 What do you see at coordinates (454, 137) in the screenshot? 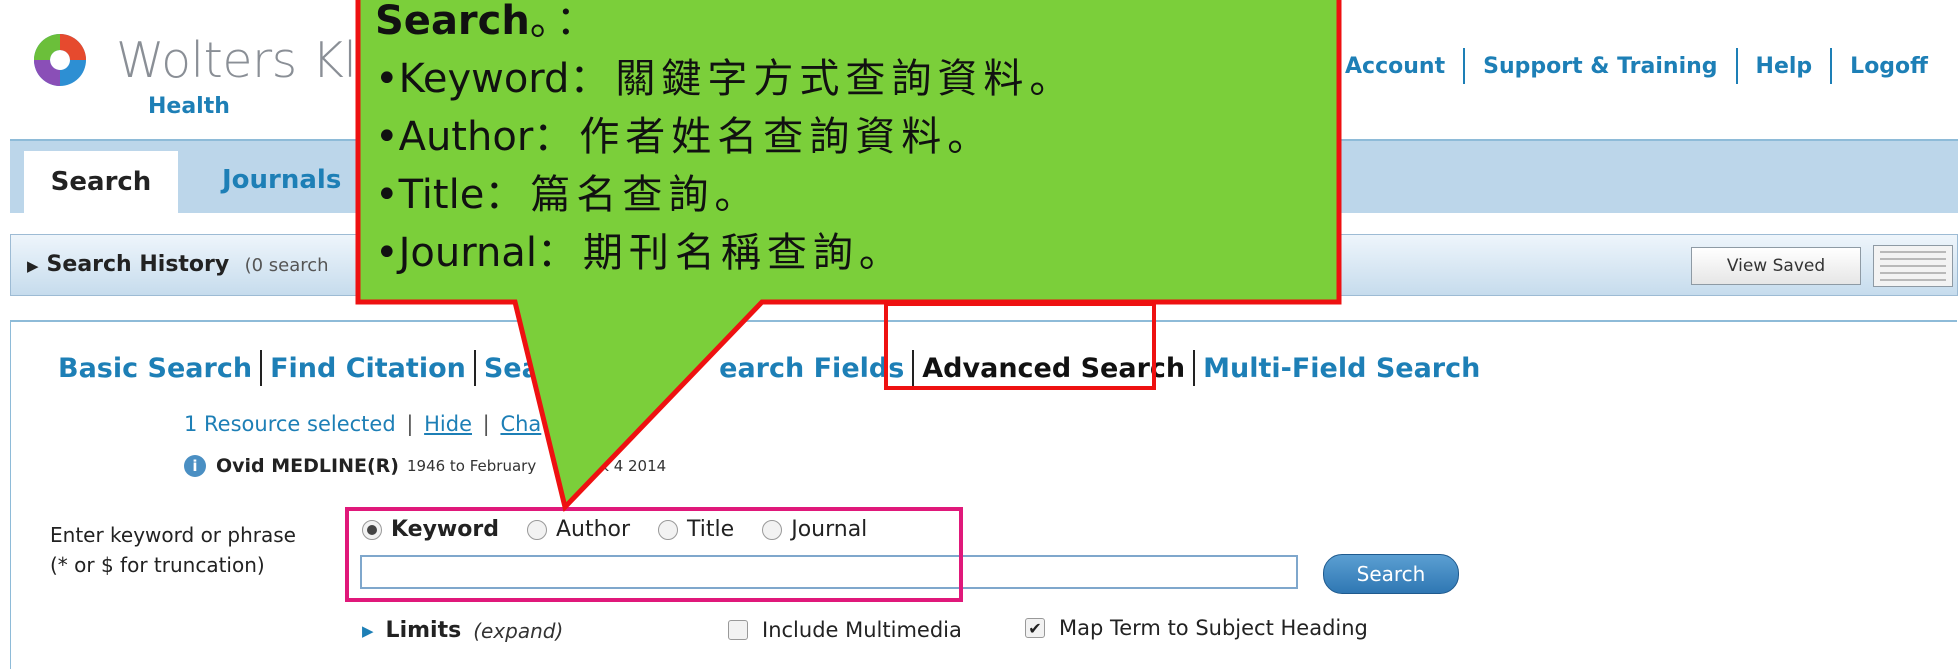
I see `callout-term: •Author` at bounding box center [454, 137].